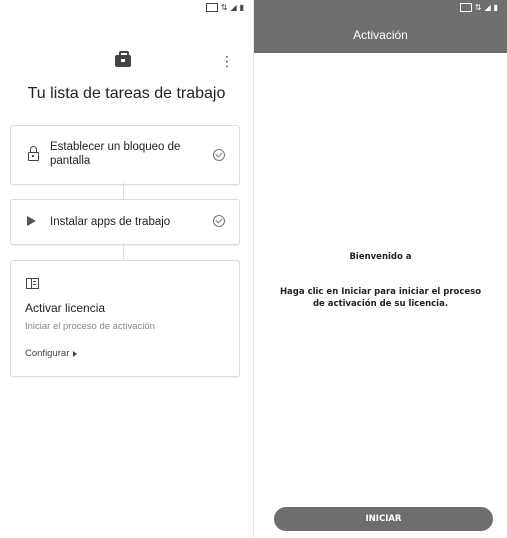 The image size is (507, 538). Describe the element at coordinates (126, 93) in the screenshot. I see `page-title: Tu lista de tareas de trabajo` at that location.